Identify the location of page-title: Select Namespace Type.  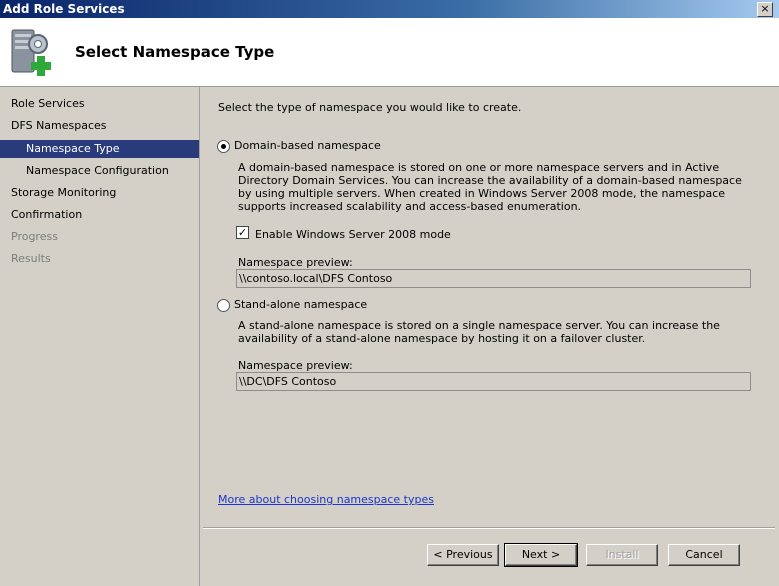
(175, 52).